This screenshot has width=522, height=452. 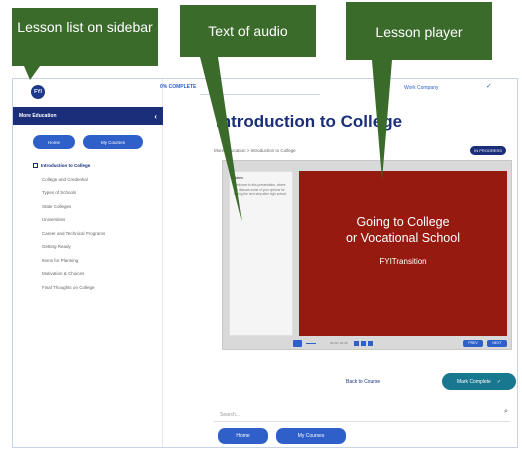 What do you see at coordinates (95, 247) in the screenshot?
I see `lesson-item: Getting Ready` at bounding box center [95, 247].